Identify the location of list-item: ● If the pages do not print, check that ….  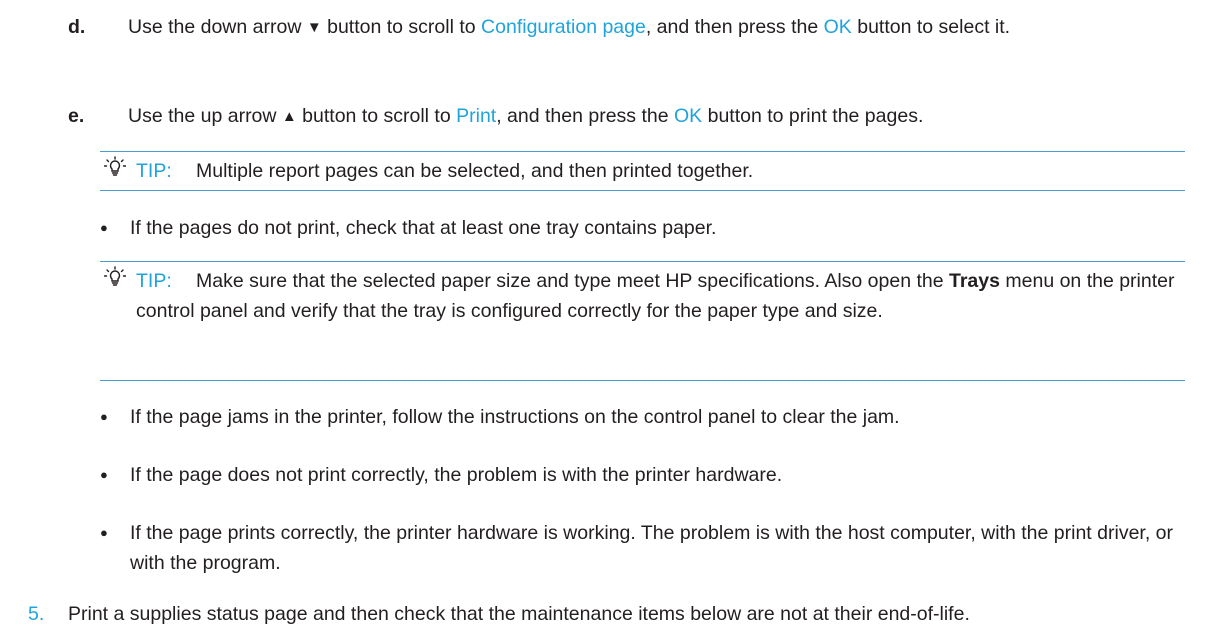
(642, 228).